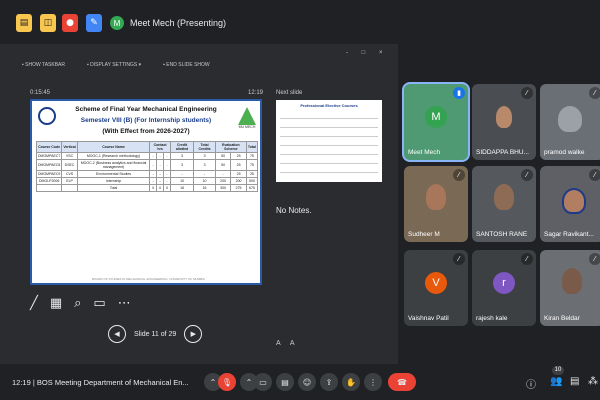 The width and height of the screenshot is (600, 400). I want to click on scheme-cell: Internship, so click(113, 181).